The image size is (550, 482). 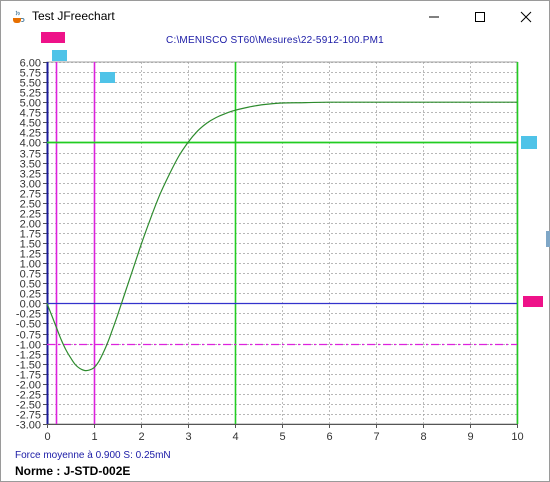 I want to click on force-average-label: Force moyenne à 0.900 S: 0.25mN, so click(x=93, y=455).